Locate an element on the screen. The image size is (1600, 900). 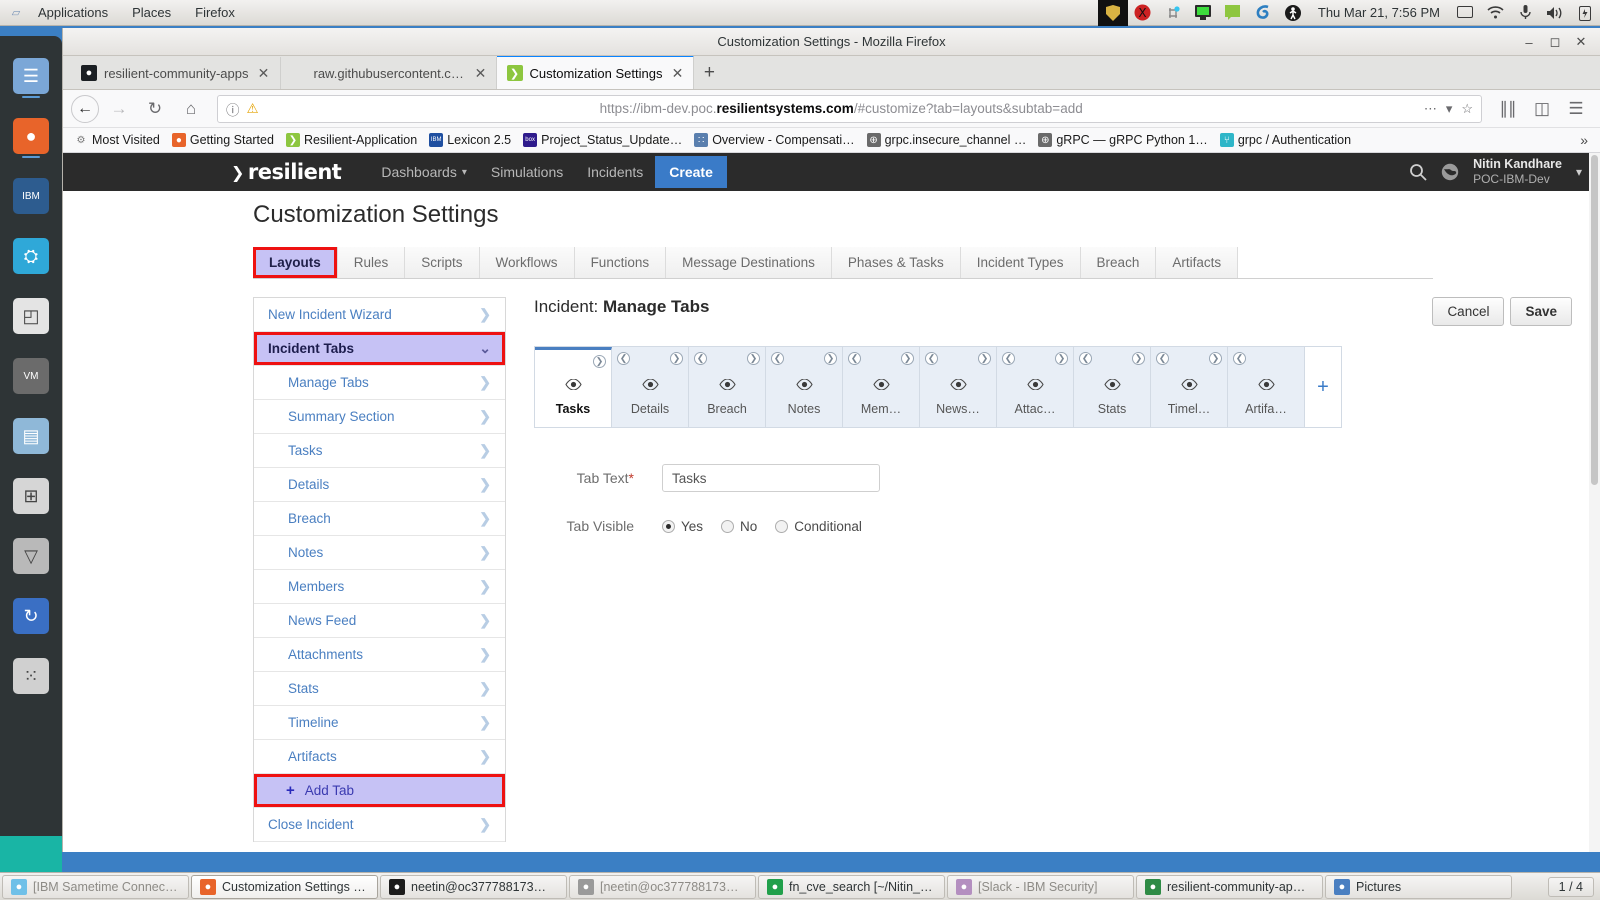
taskbar-item: ● [Slack - IBM Security] is located at coordinates (1040, 886).